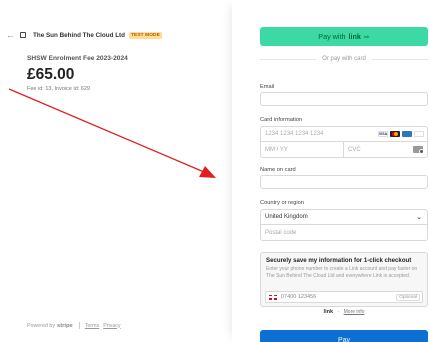 This screenshot has height=342, width=430. What do you see at coordinates (51, 74) in the screenshot?
I see `total-amount: £65.00` at bounding box center [51, 74].